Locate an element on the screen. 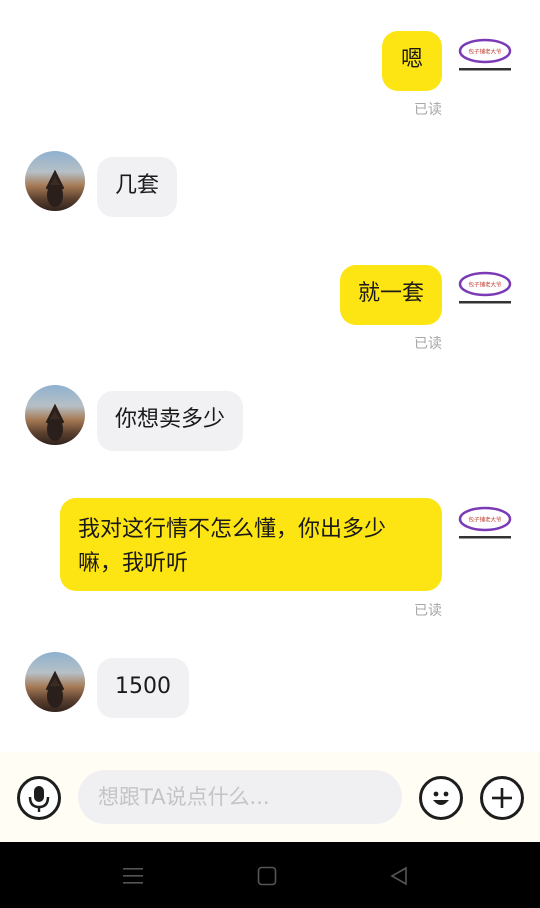  emoji-button is located at coordinates (441, 798).